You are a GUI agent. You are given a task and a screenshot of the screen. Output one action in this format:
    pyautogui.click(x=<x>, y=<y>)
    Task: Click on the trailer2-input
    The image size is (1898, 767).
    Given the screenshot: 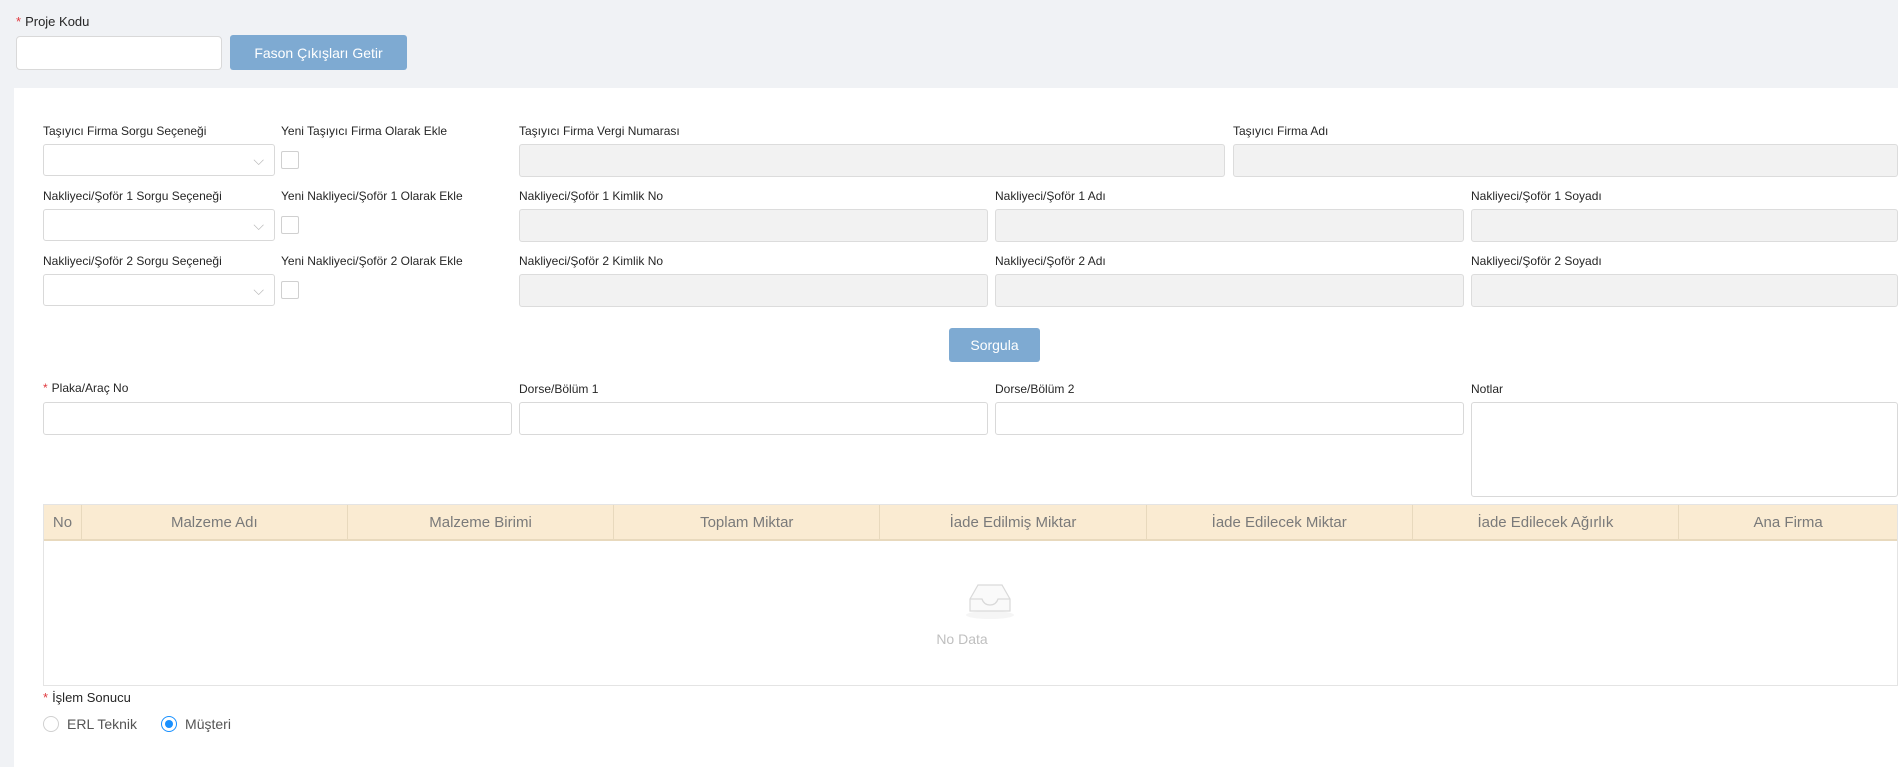 What is the action you would take?
    pyautogui.click(x=1229, y=418)
    